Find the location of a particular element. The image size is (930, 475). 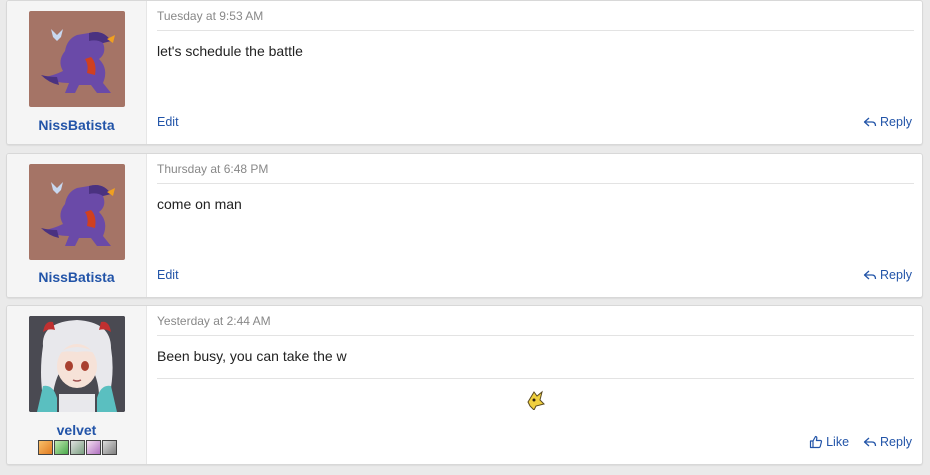

badge-star-icon is located at coordinates (77, 447).